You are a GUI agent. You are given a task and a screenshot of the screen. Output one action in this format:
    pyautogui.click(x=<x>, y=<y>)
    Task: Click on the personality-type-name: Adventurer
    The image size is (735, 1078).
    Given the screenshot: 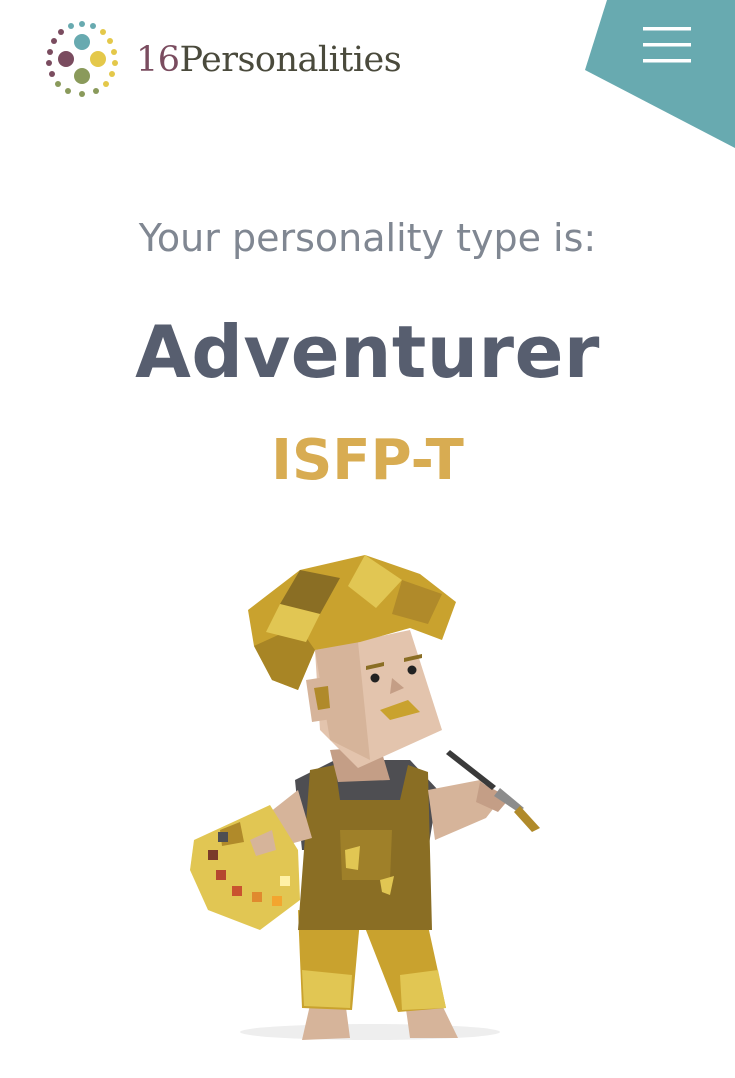 What is the action you would take?
    pyautogui.click(x=367, y=352)
    